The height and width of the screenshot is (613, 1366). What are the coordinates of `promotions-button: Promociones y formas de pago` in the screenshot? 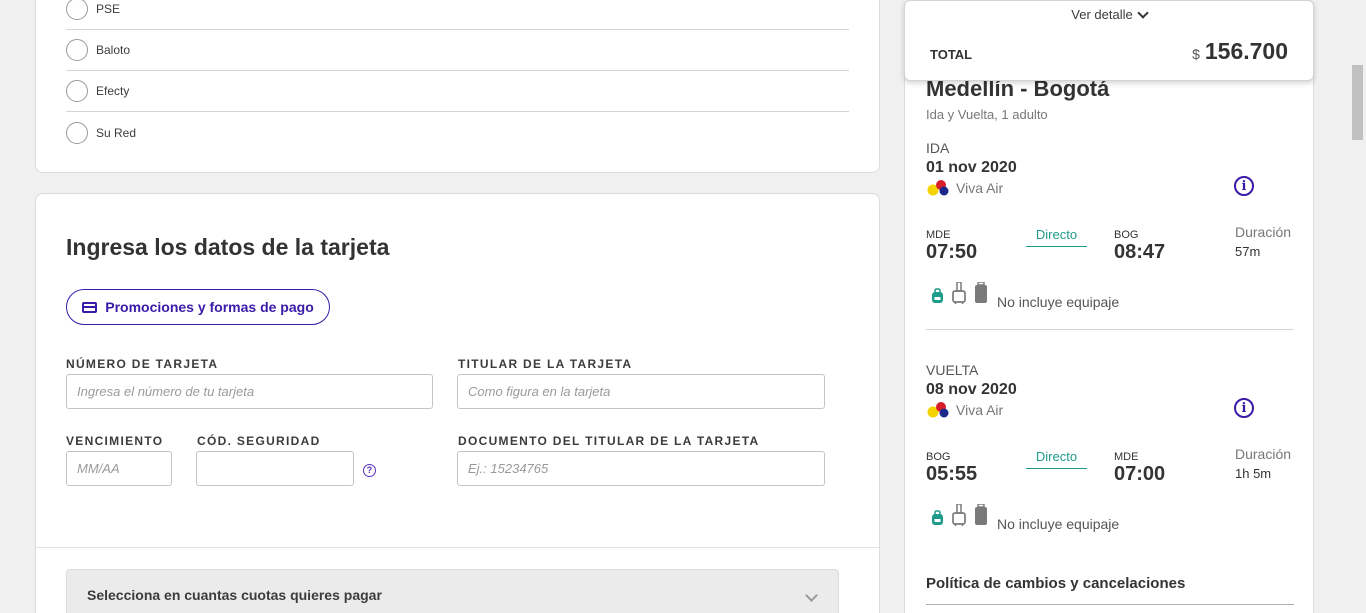 It's located at (198, 307).